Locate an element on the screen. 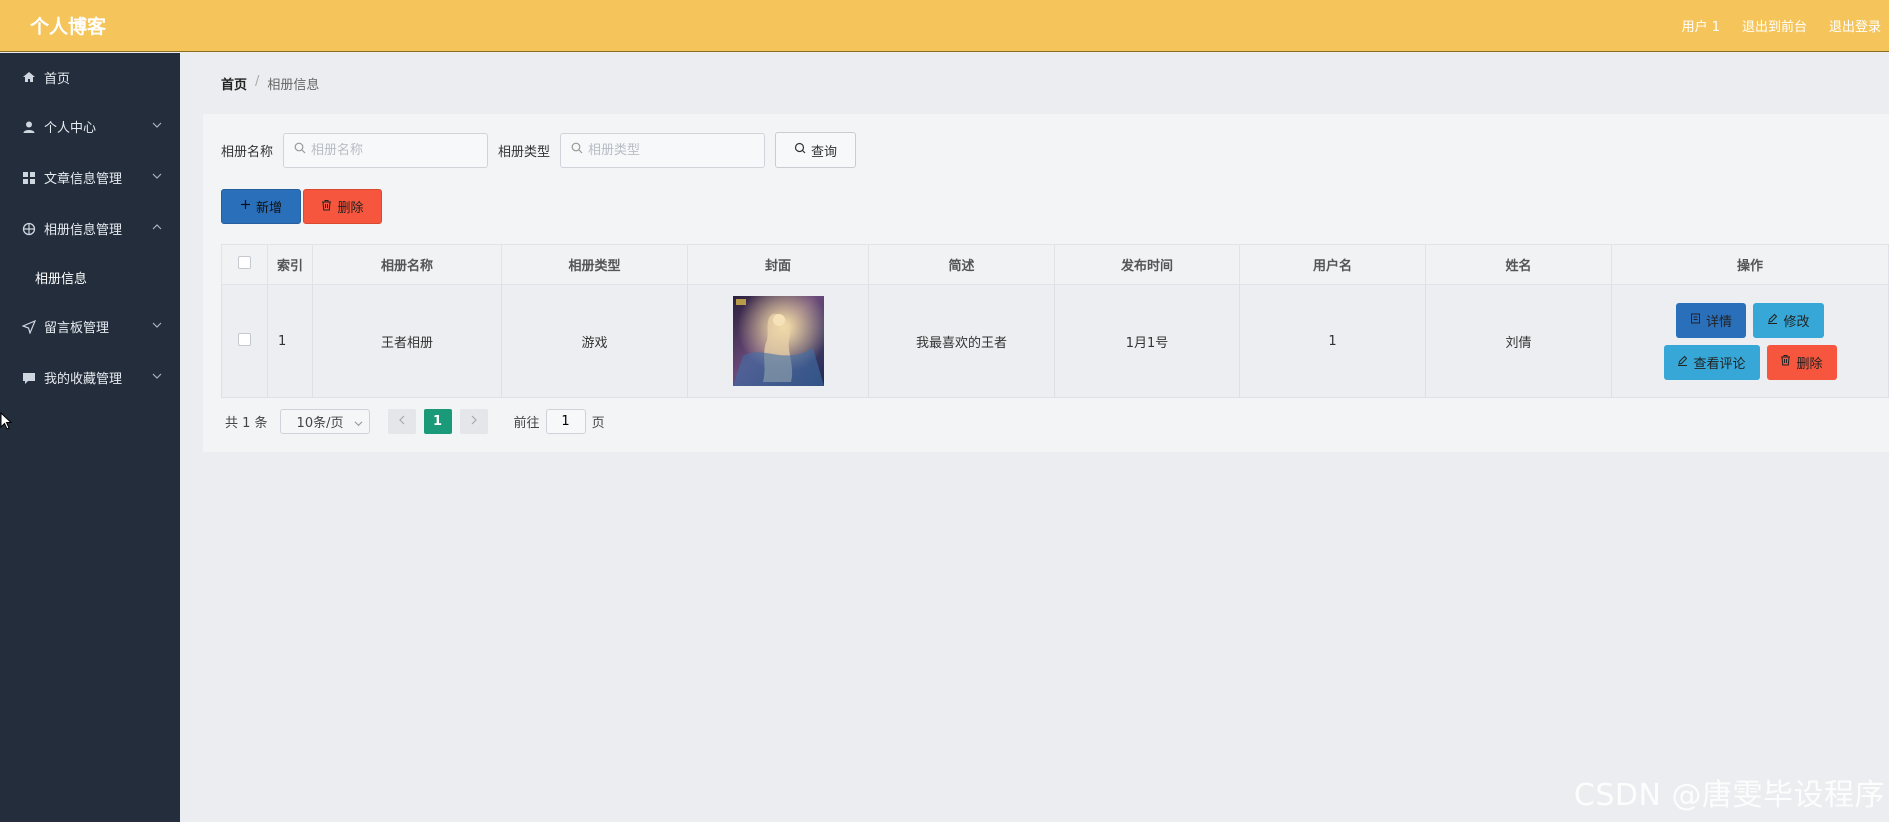 The height and width of the screenshot is (822, 1889). view-comments-button: 查看评论 is located at coordinates (1711, 362).